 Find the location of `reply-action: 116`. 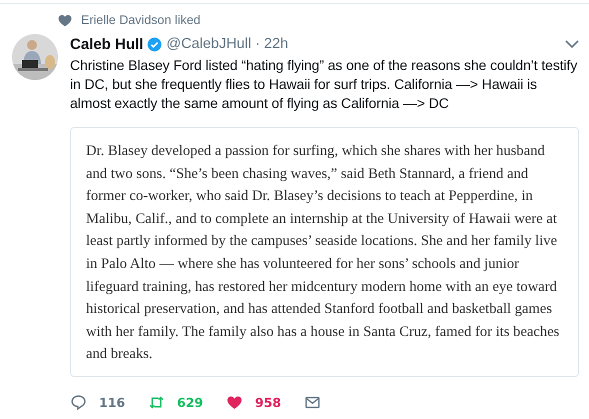

reply-action: 116 is located at coordinates (109, 402).